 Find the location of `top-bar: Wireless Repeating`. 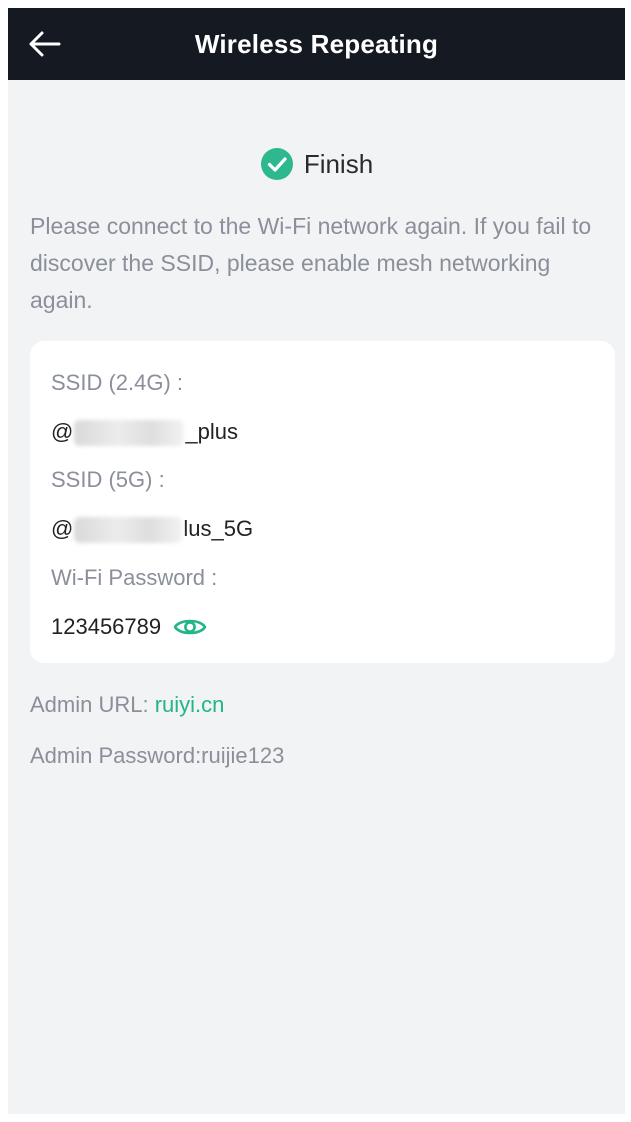

top-bar: Wireless Repeating is located at coordinates (316, 44).